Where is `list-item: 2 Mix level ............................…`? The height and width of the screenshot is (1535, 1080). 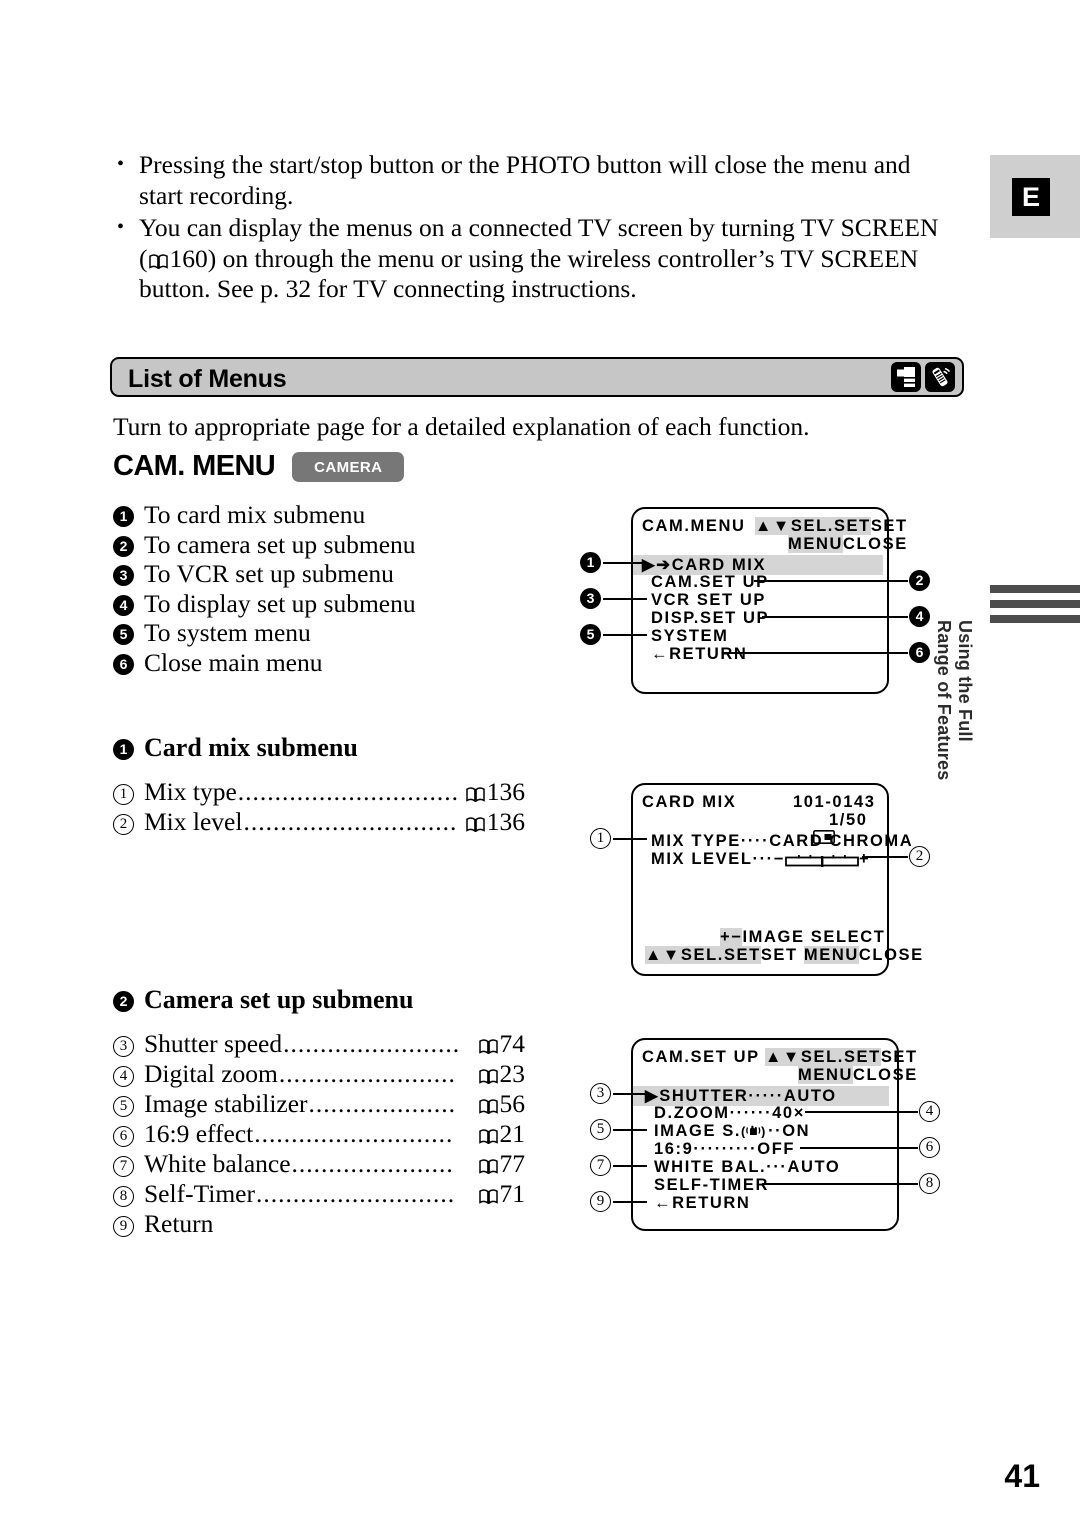 list-item: 2 Mix level ............................… is located at coordinates (319, 822).